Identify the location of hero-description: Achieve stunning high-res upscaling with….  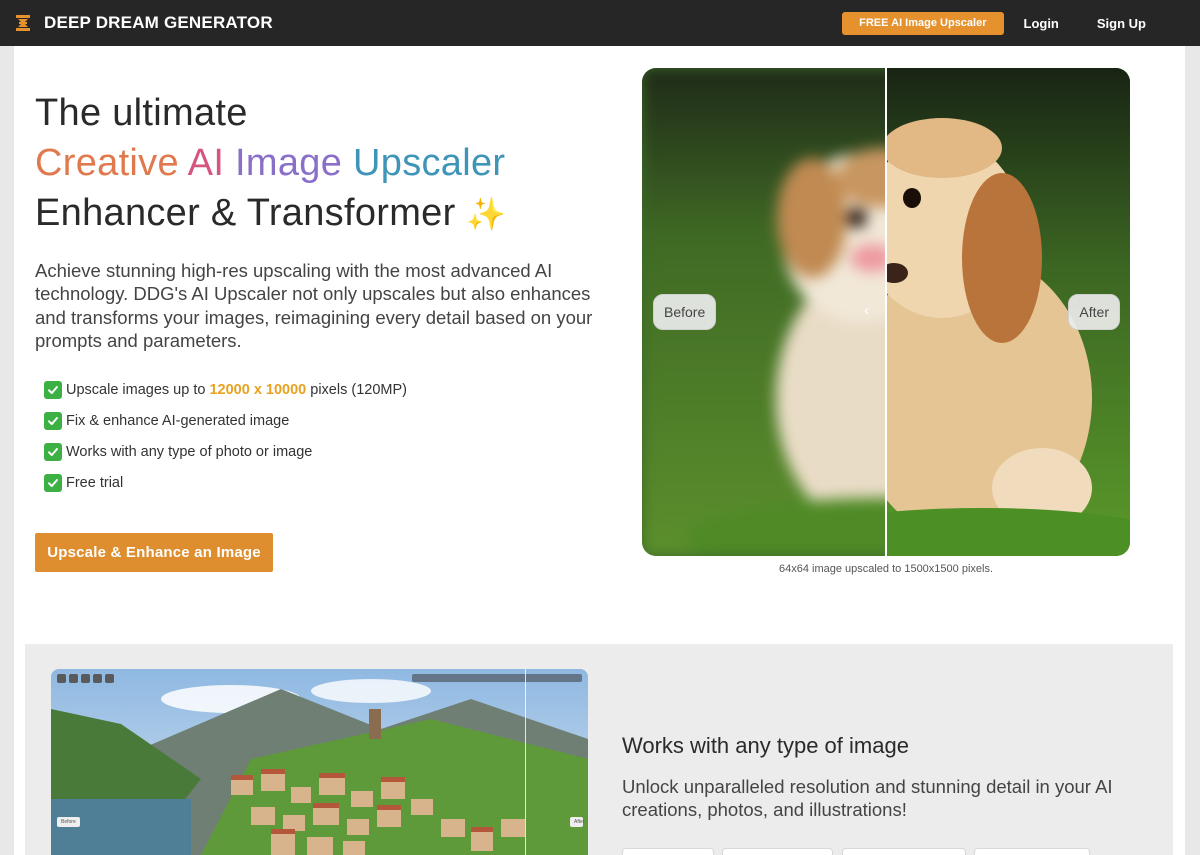
(314, 305).